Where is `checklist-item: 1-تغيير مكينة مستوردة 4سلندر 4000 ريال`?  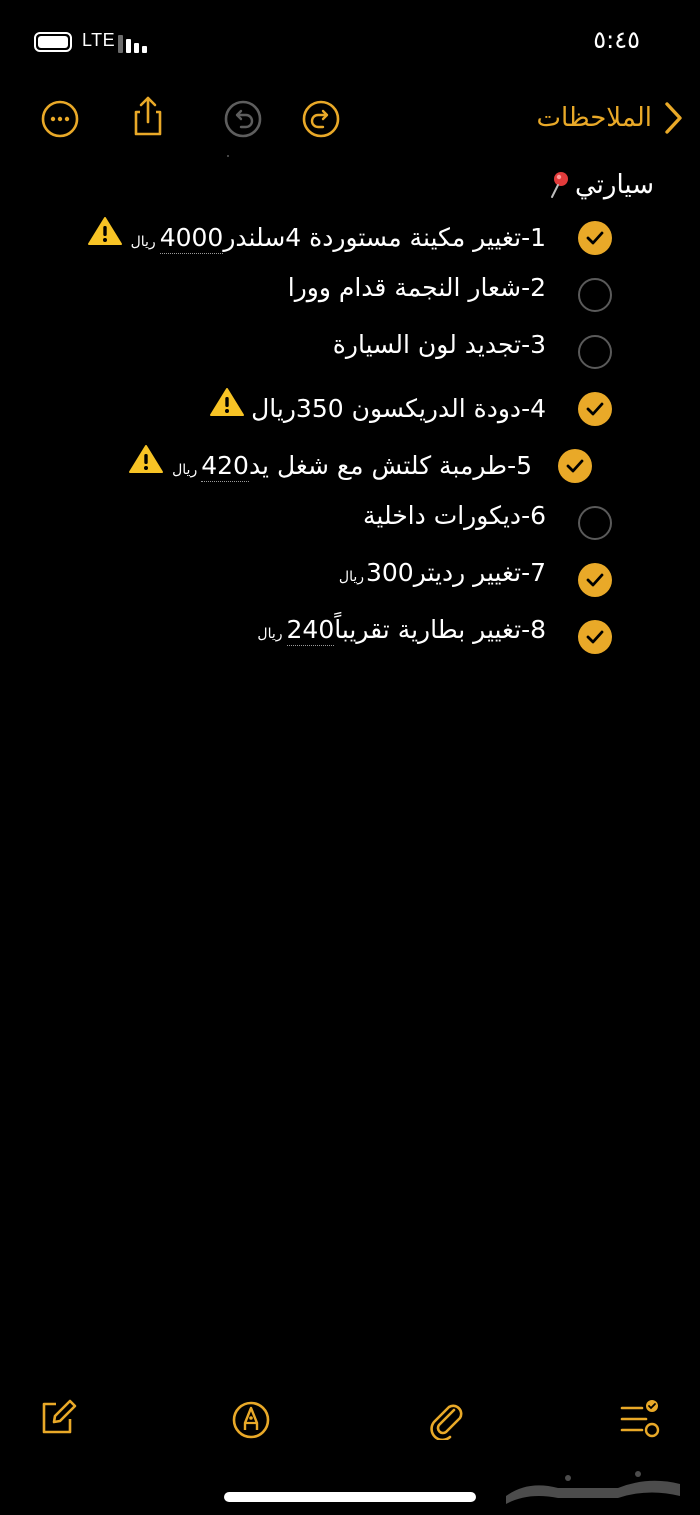
checklist-item: 1-تغيير مكينة مستوردة 4سلندر 4000 ريال is located at coordinates (350, 238).